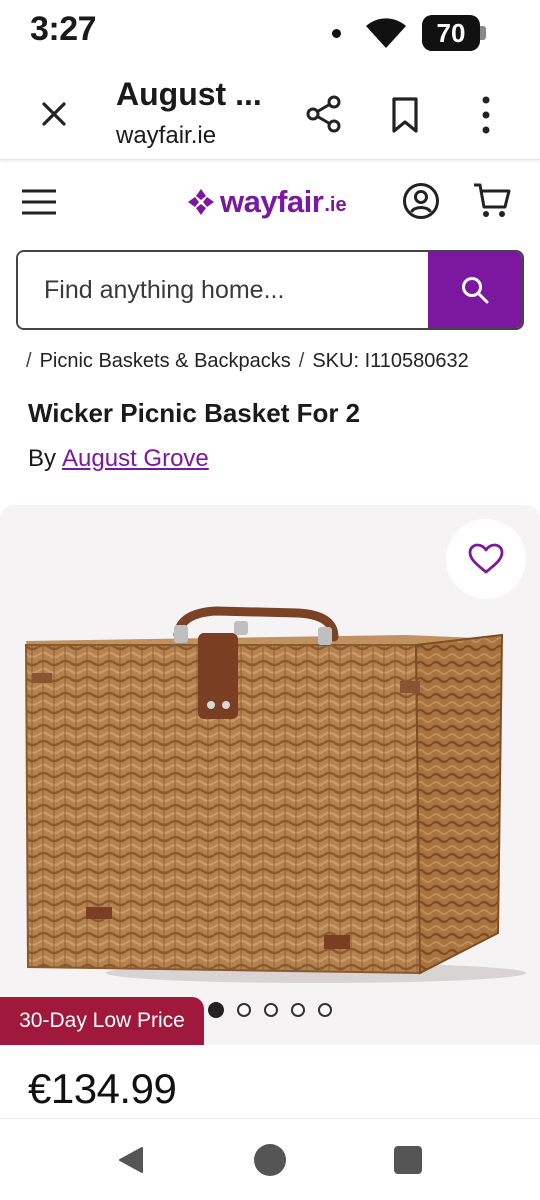 The width and height of the screenshot is (540, 1200). Describe the element at coordinates (492, 200) in the screenshot. I see `cart-icon` at that location.